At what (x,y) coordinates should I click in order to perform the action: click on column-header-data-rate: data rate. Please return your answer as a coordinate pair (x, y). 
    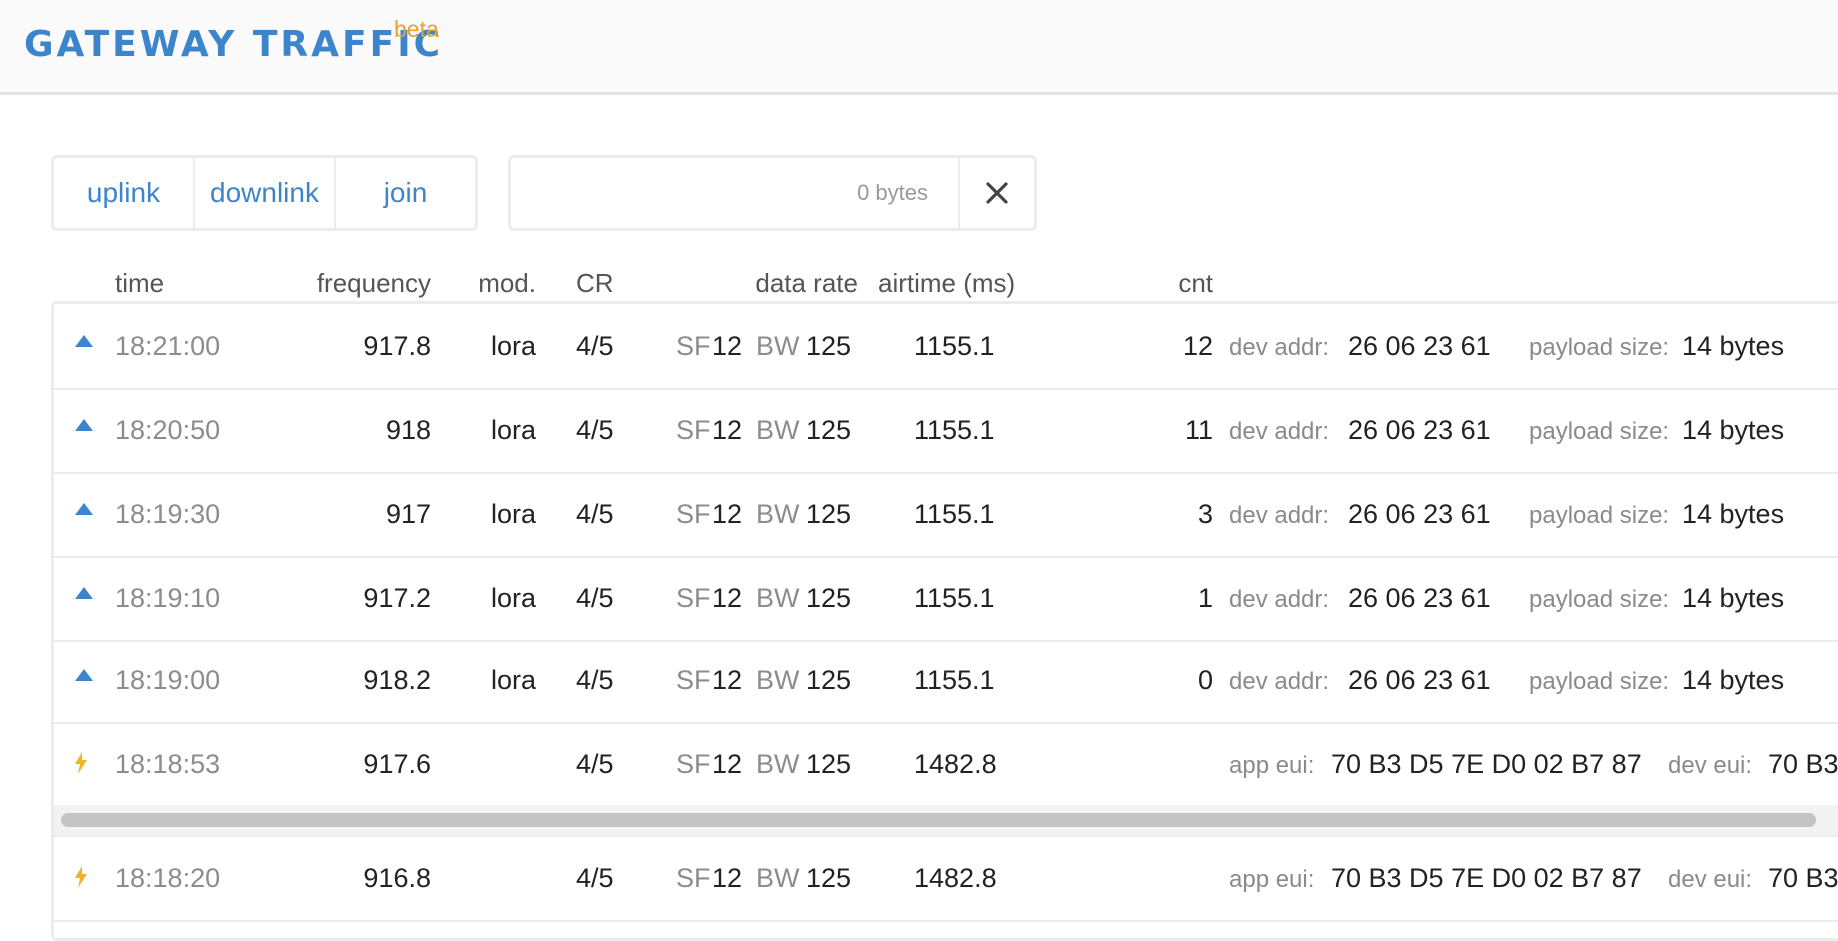
    Looking at the image, I should click on (806, 283).